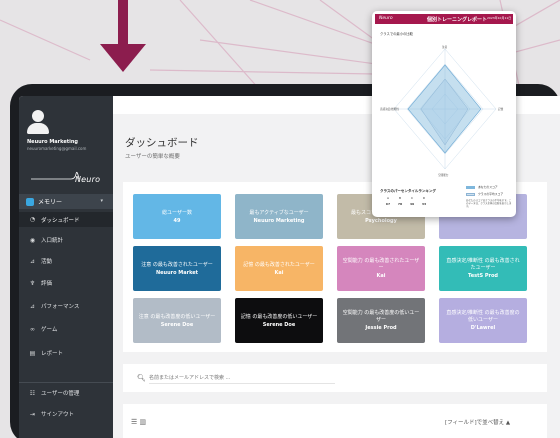  Describe the element at coordinates (40, 261) in the screenshot. I see `sidebar-item-activity: ⊿ 活動` at that location.